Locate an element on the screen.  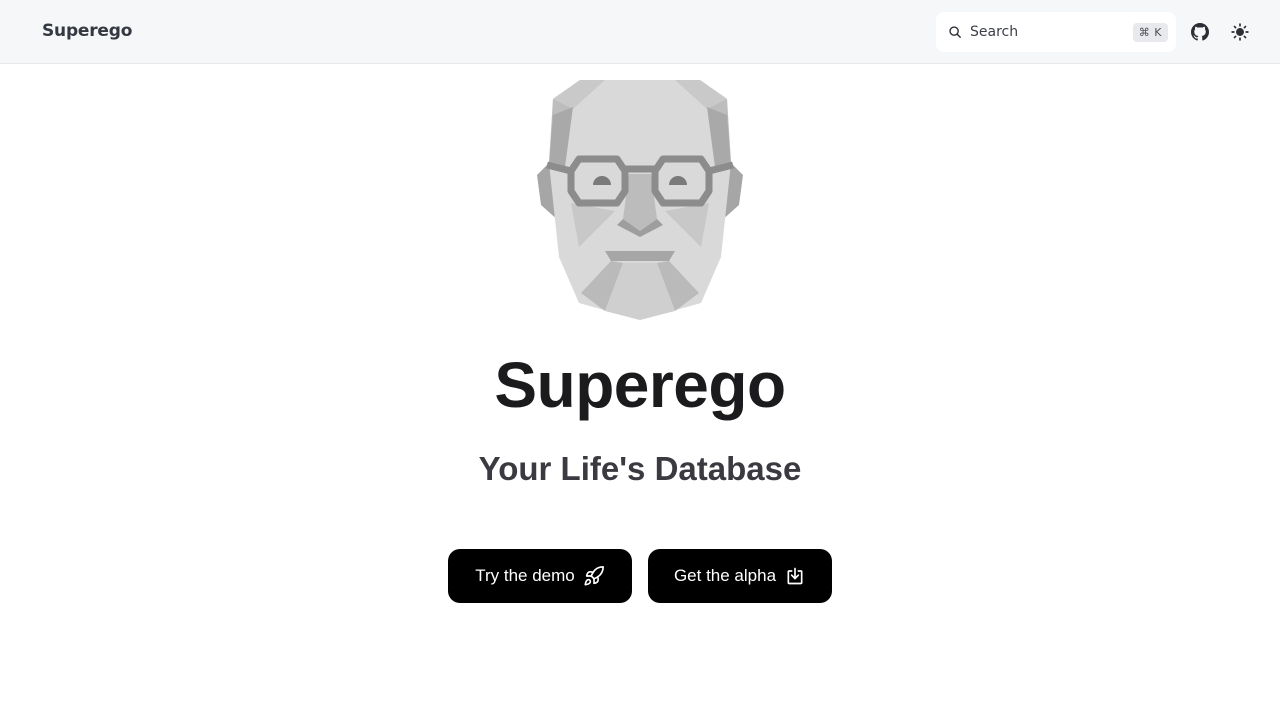
get-alpha-label: Get the alpha is located at coordinates (725, 575).